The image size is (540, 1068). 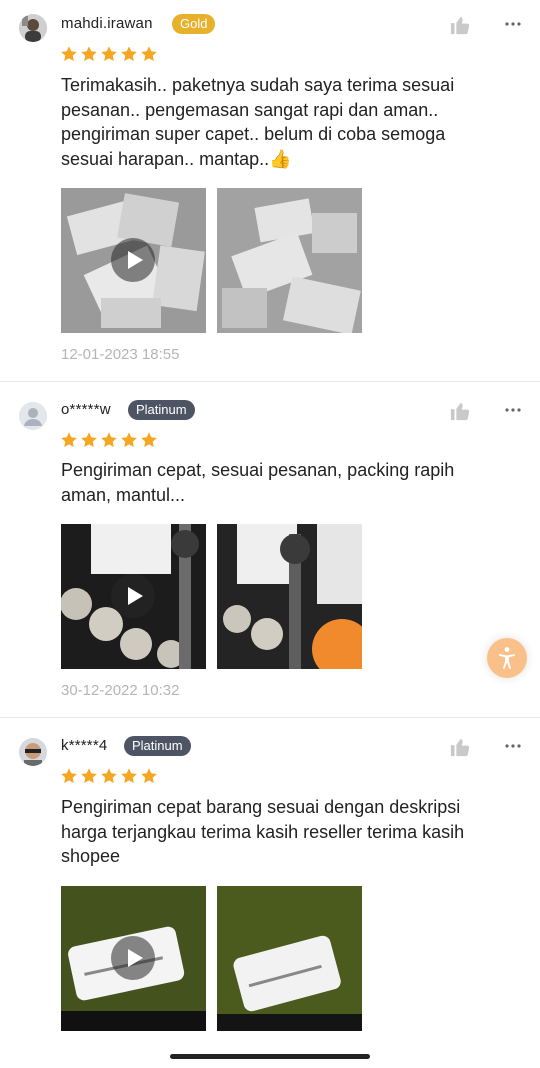 I want to click on home-indicator, so click(x=270, y=1056).